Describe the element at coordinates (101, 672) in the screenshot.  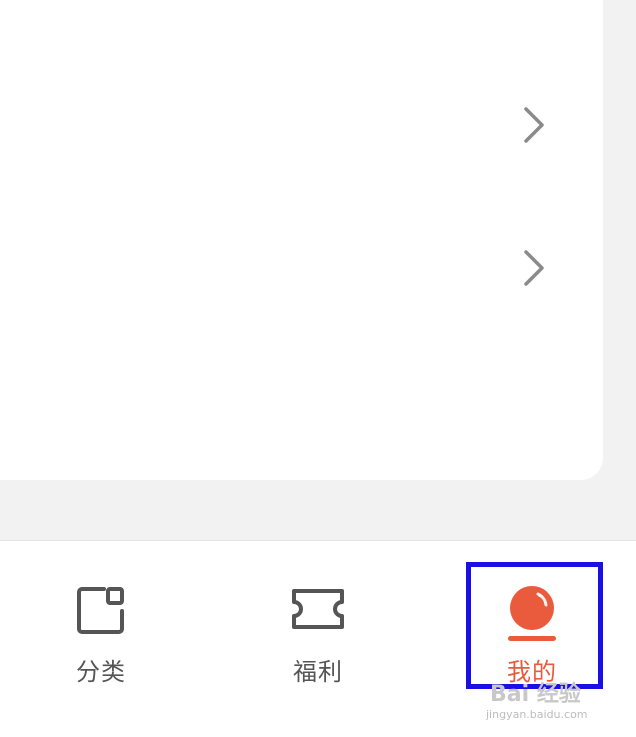
I see `tab-label: 分类` at that location.